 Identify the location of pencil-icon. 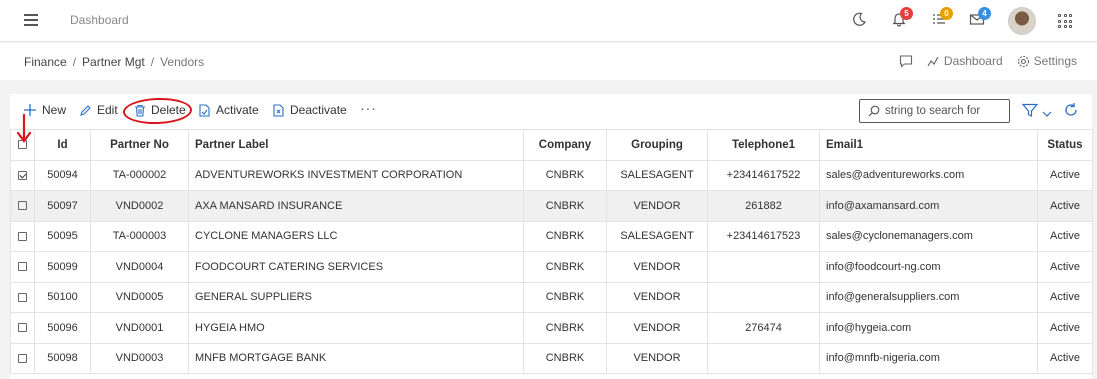
(85, 110).